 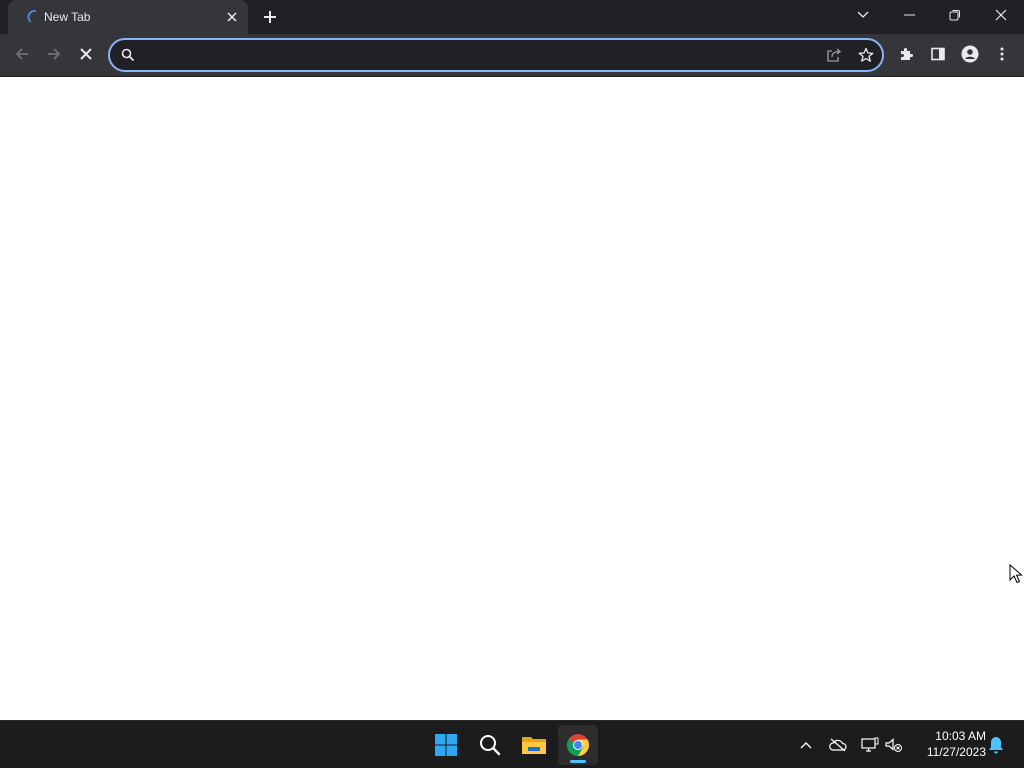 What do you see at coordinates (1016, 574) in the screenshot?
I see `mouse-cursor-icon` at bounding box center [1016, 574].